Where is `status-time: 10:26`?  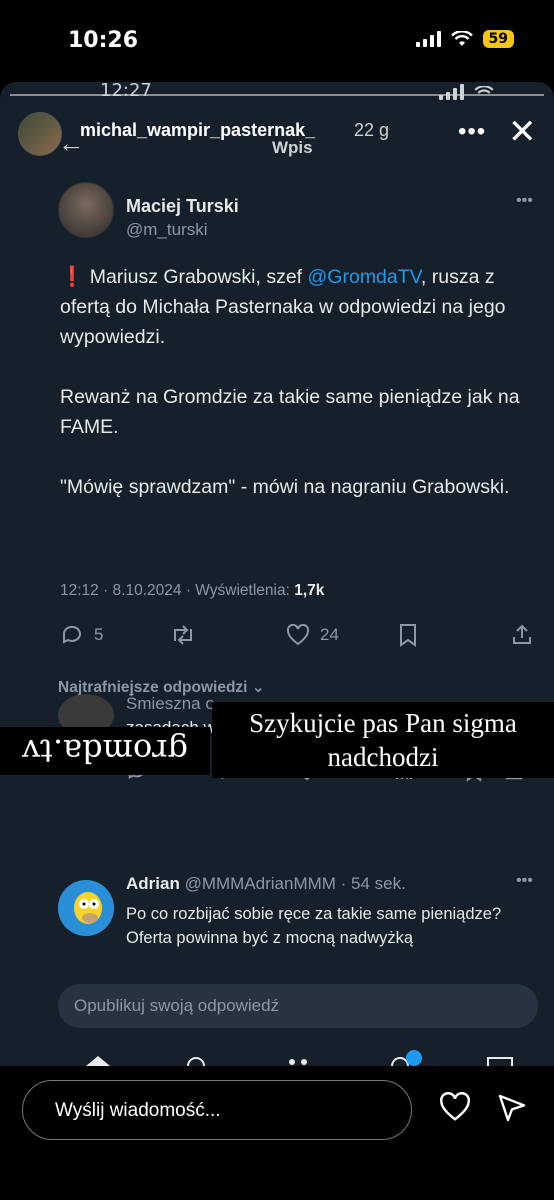 status-time: 10:26 is located at coordinates (103, 40).